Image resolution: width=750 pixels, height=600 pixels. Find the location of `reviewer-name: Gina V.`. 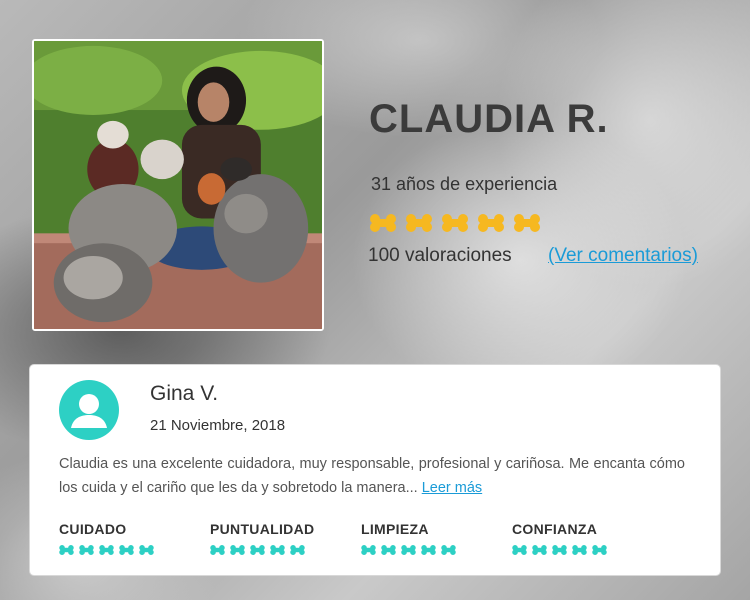

reviewer-name: Gina V. is located at coordinates (184, 393).